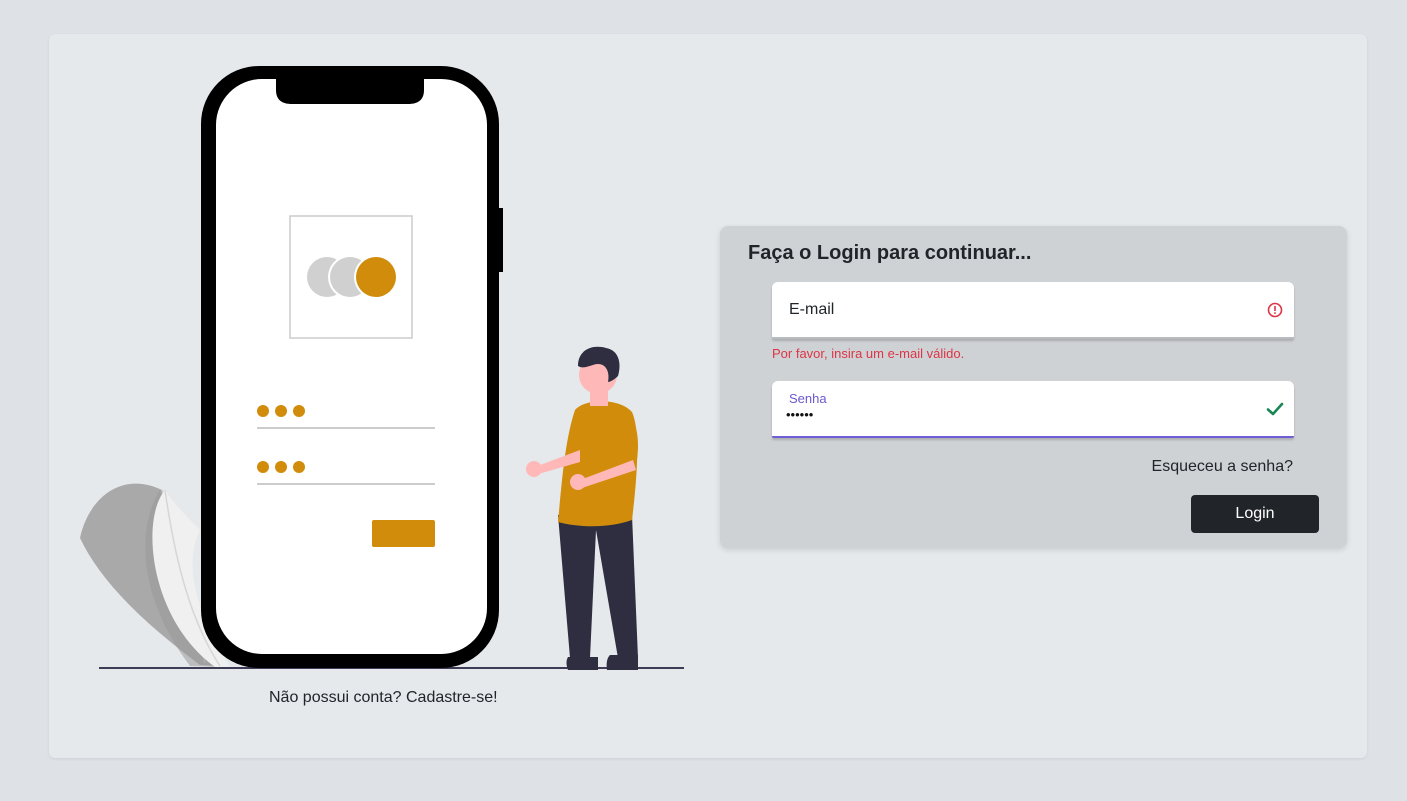 This screenshot has width=1407, height=801. I want to click on person-icon, so click(582, 508).